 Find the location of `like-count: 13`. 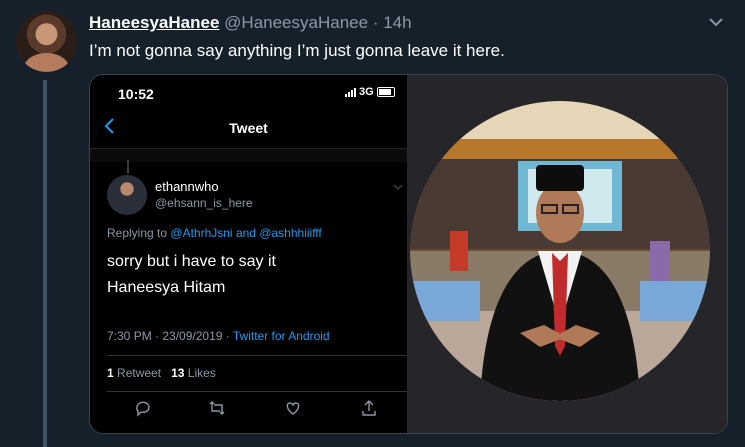

like-count: 13 is located at coordinates (178, 373).